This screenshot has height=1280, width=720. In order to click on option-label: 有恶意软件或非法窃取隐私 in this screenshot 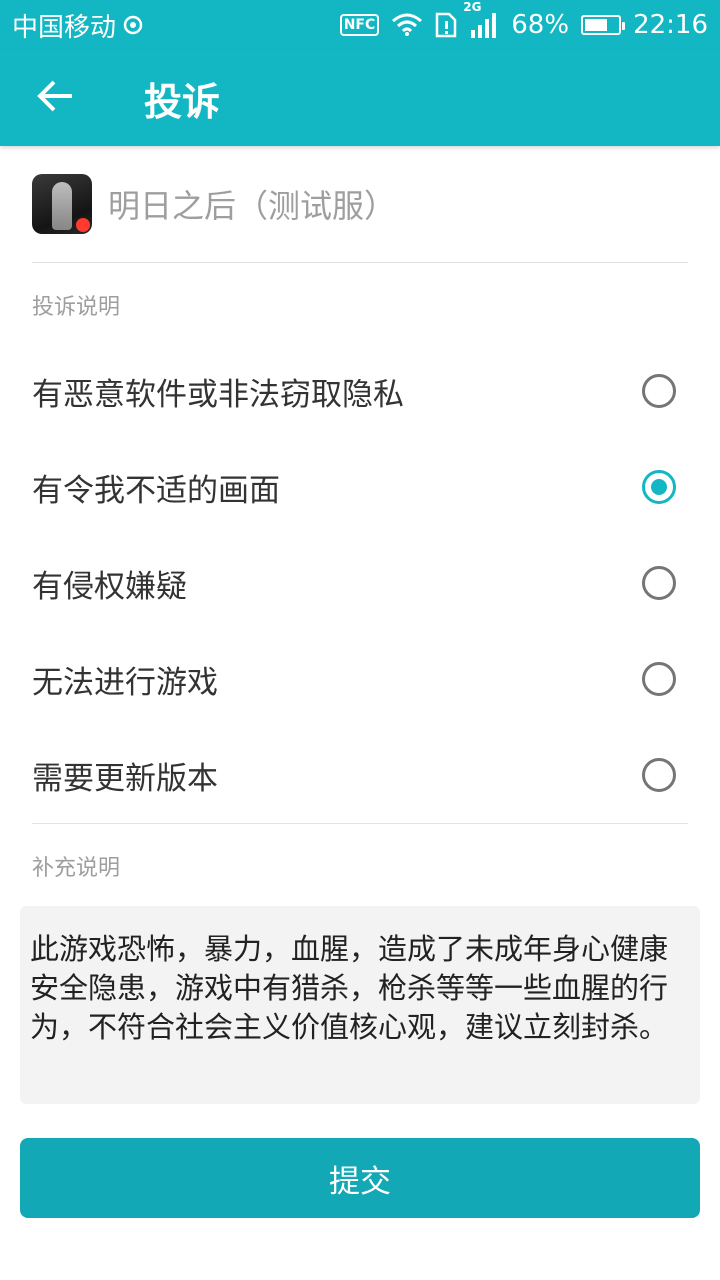, I will do `click(218, 394)`.